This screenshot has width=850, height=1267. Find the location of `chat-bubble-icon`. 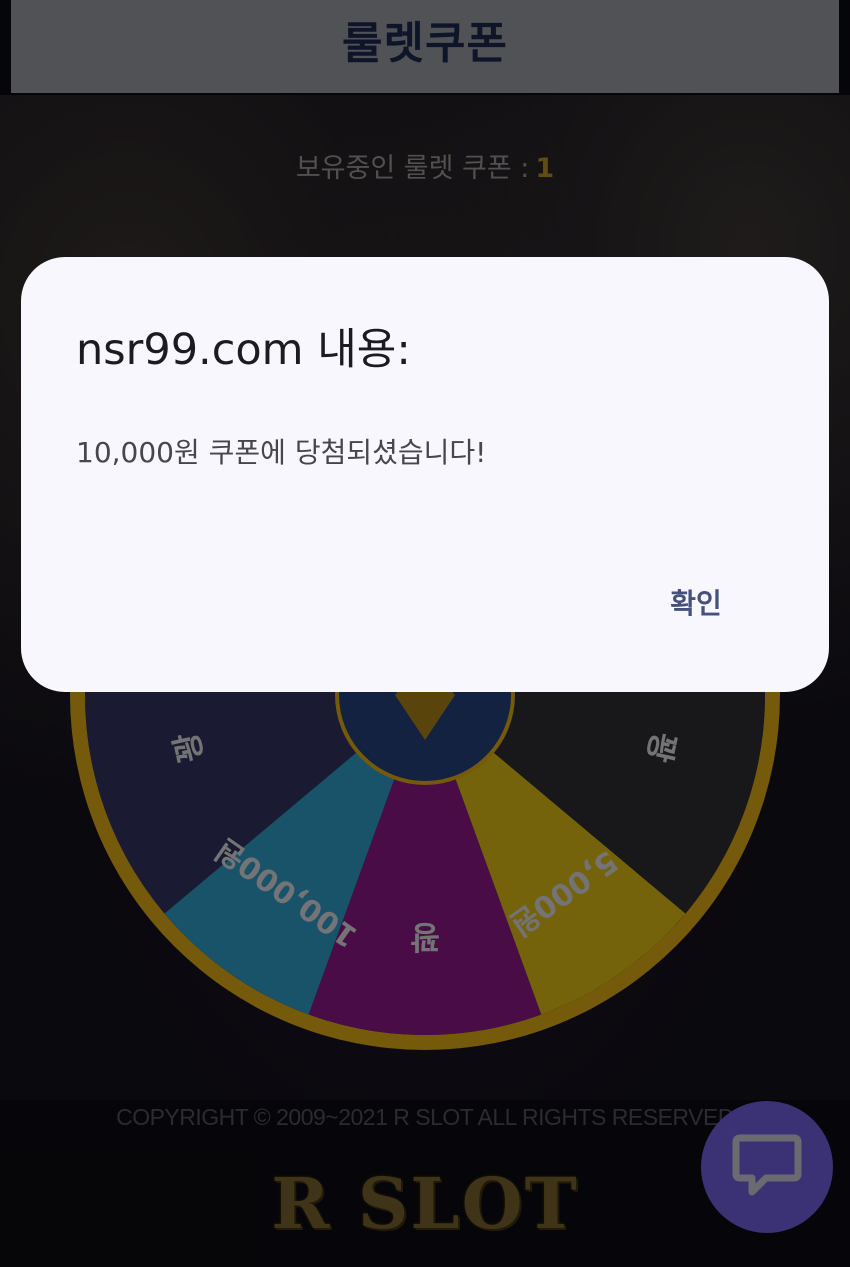

chat-bubble-icon is located at coordinates (767, 1165).